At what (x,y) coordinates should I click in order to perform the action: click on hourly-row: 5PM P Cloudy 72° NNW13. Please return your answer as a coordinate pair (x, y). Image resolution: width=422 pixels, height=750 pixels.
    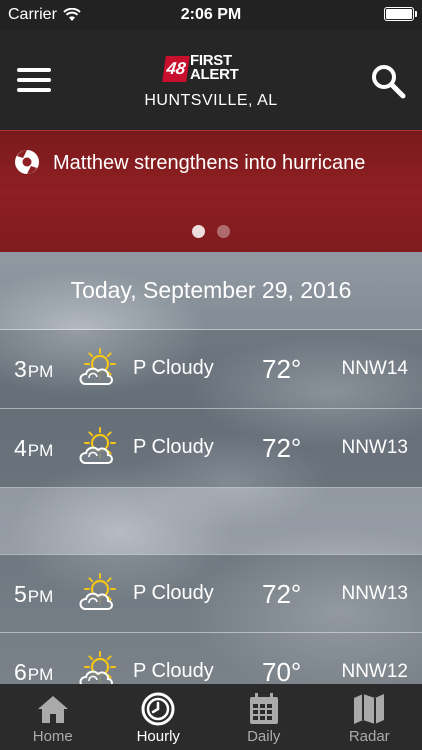
    Looking at the image, I should click on (211, 593).